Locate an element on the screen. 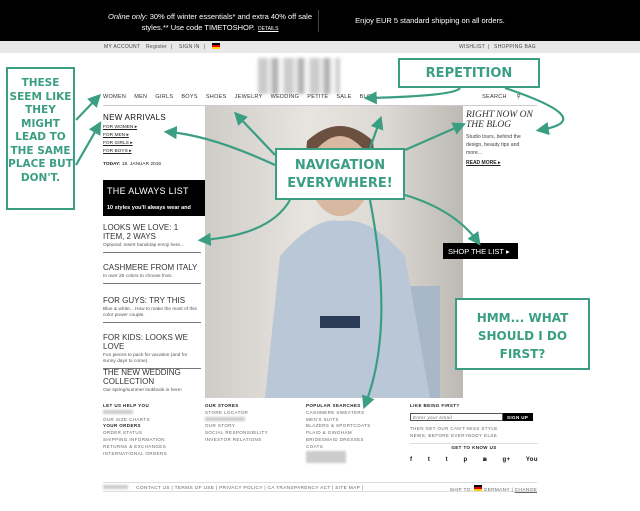 This screenshot has width=640, height=511. search-link: MEN'S SUITS is located at coordinates (322, 419).